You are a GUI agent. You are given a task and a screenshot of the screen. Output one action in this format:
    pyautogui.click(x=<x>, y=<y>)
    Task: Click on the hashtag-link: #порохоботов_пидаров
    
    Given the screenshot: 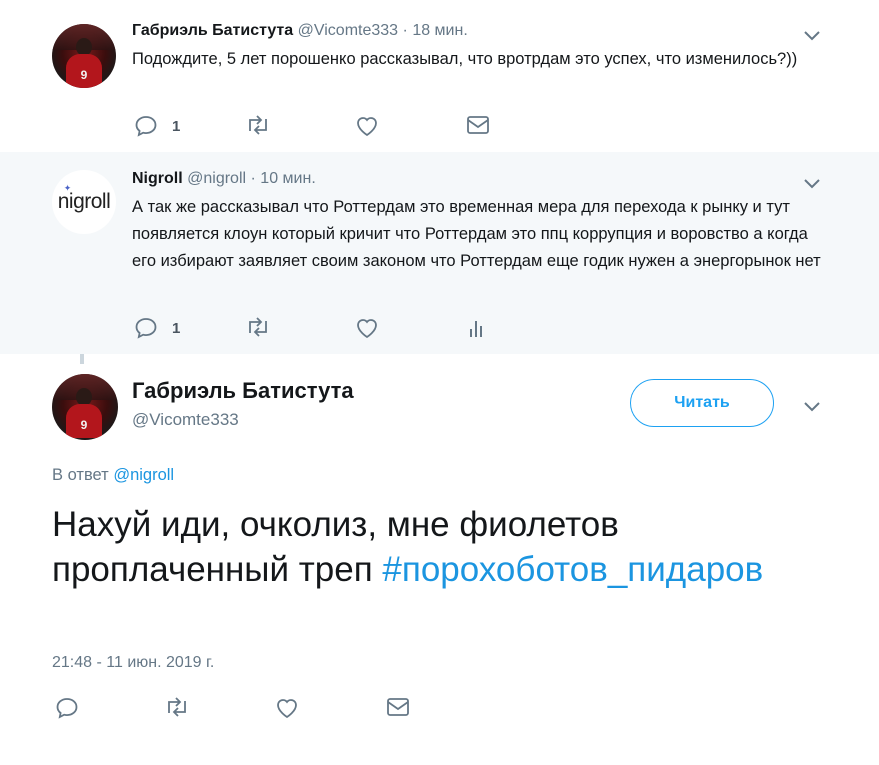 What is the action you would take?
    pyautogui.click(x=572, y=569)
    